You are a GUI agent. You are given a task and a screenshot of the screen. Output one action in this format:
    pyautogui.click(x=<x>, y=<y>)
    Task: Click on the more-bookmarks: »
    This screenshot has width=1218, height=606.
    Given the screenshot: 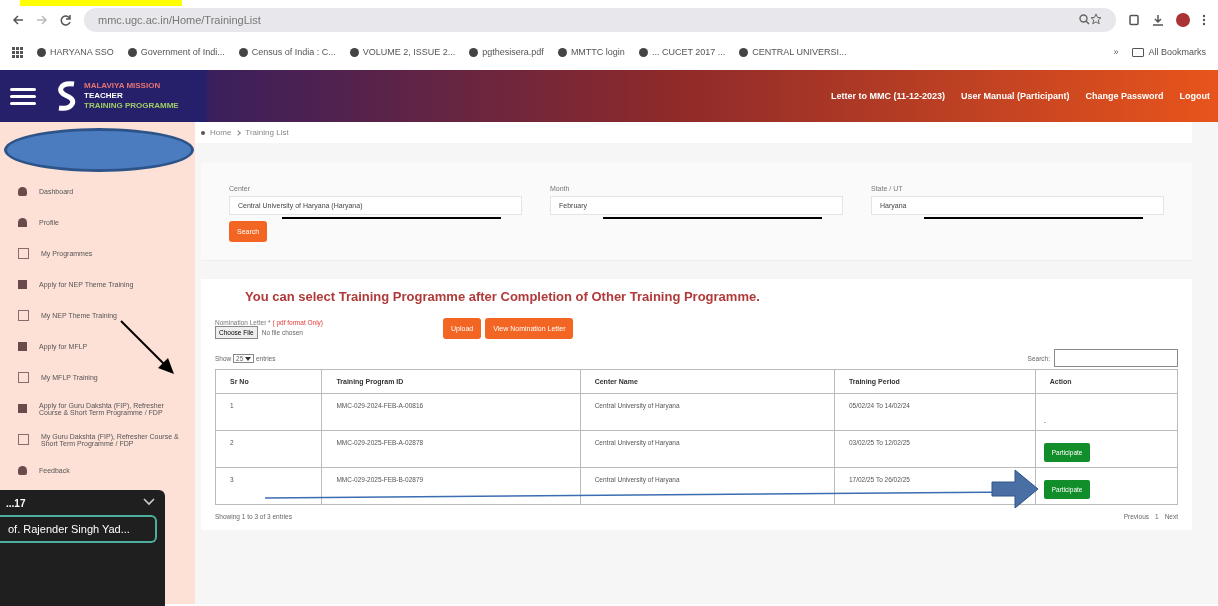 What is the action you would take?
    pyautogui.click(x=1116, y=52)
    